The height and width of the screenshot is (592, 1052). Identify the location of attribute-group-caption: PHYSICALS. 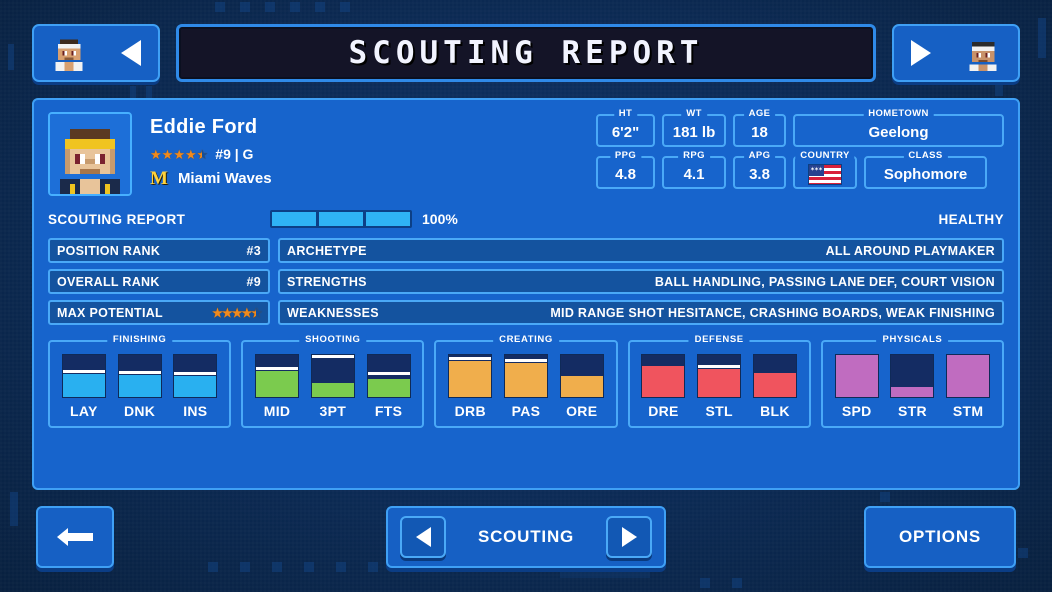
(912, 339).